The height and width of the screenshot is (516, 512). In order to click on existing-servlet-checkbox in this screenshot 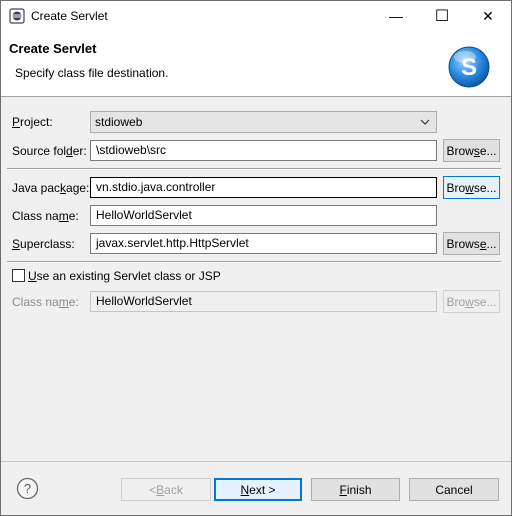, I will do `click(18, 275)`.